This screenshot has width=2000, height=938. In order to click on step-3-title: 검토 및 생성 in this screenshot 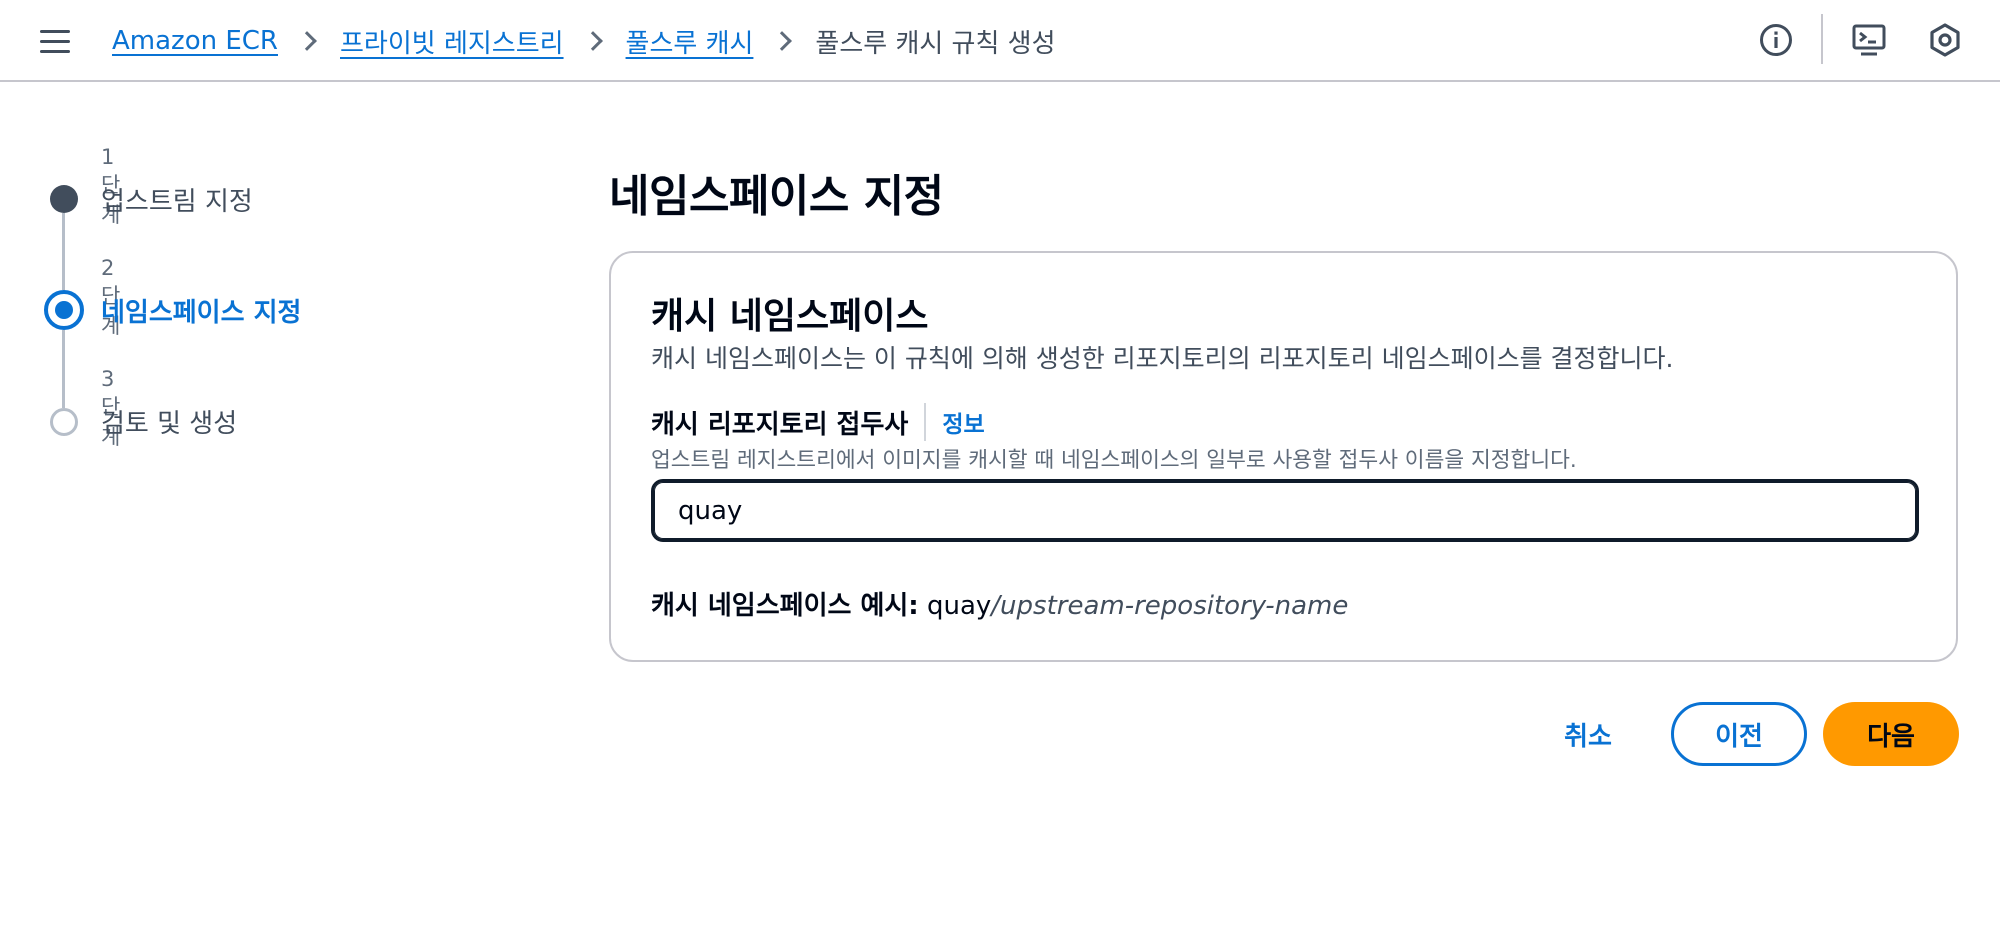, I will do `click(169, 424)`.